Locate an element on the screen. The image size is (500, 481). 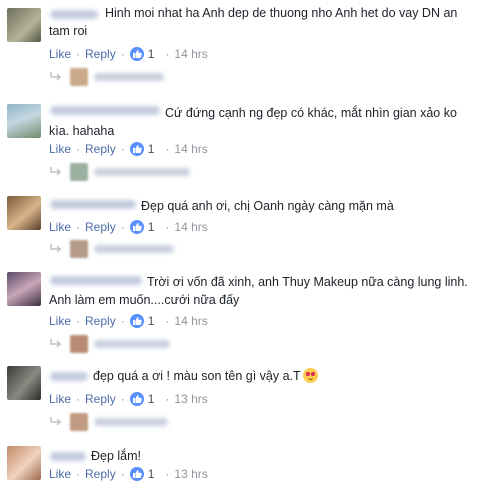
comment-text: Đẹp lắm! is located at coordinates (116, 456).